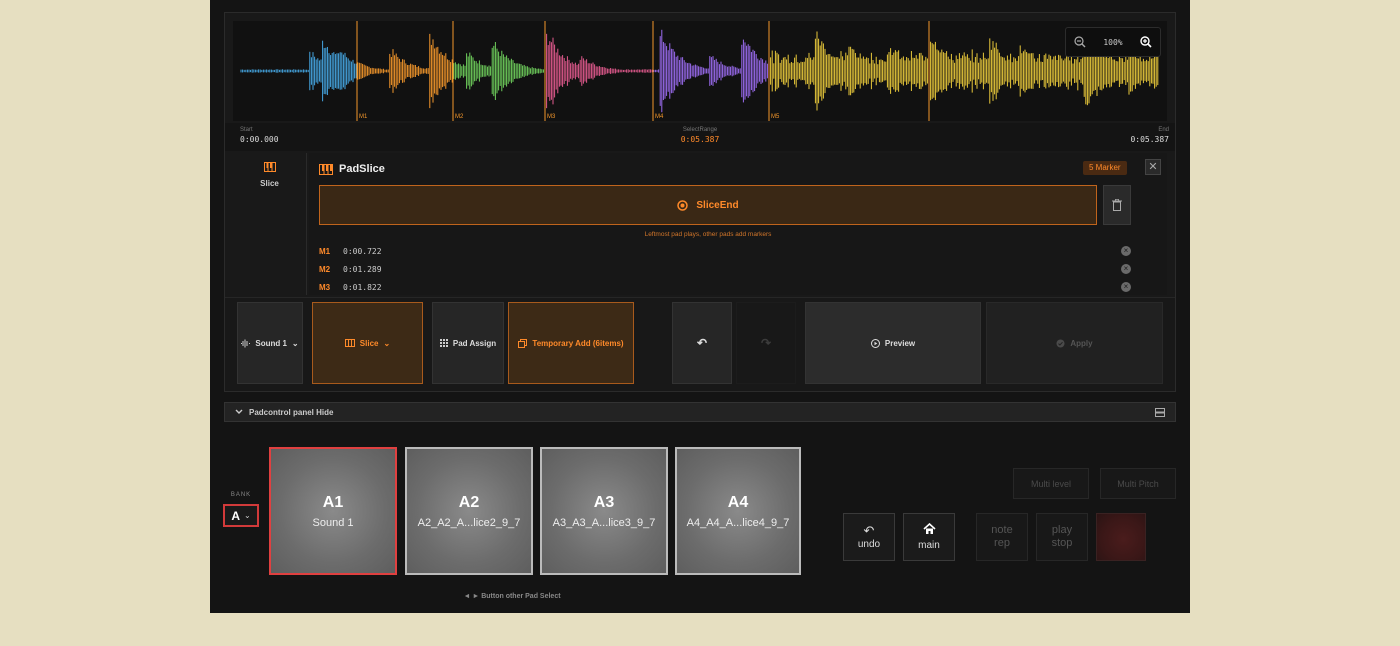 The height and width of the screenshot is (646, 1400). Describe the element at coordinates (604, 522) in the screenshot. I see `pad-sample: A3_A3_A...lice3_9_7` at that location.